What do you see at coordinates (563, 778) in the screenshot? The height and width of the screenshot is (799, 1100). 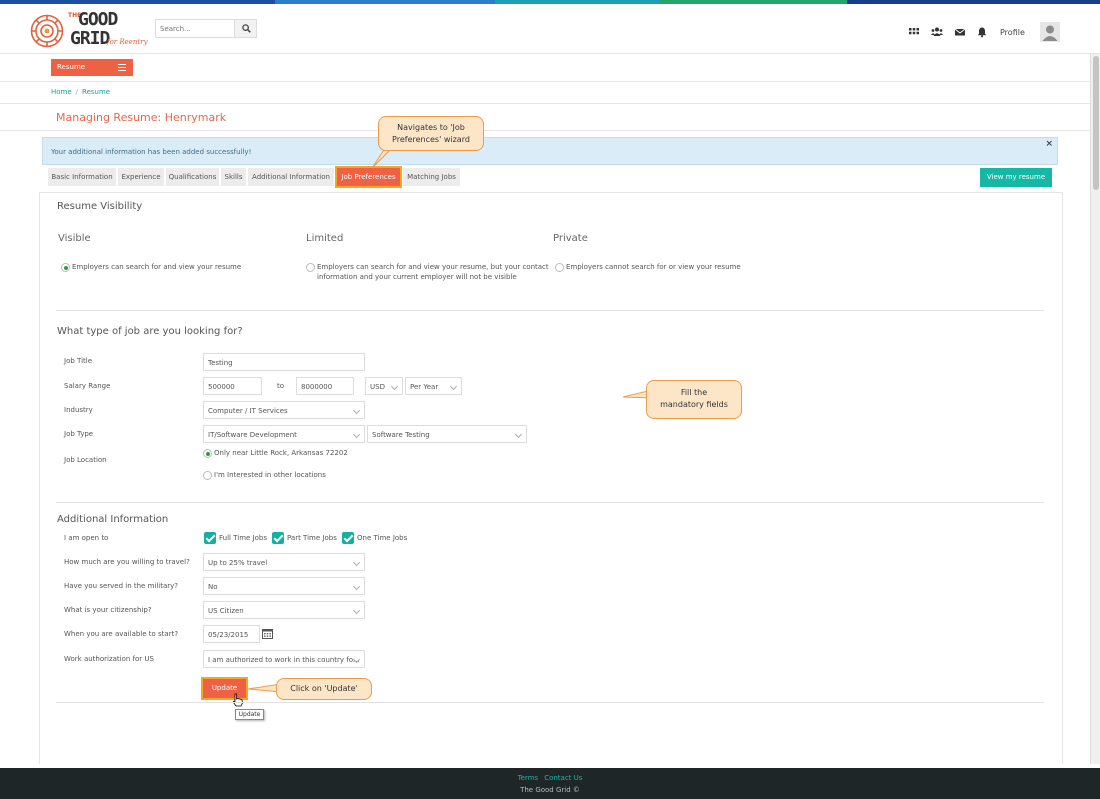 I see `footer-contact-link: Contact Us` at bounding box center [563, 778].